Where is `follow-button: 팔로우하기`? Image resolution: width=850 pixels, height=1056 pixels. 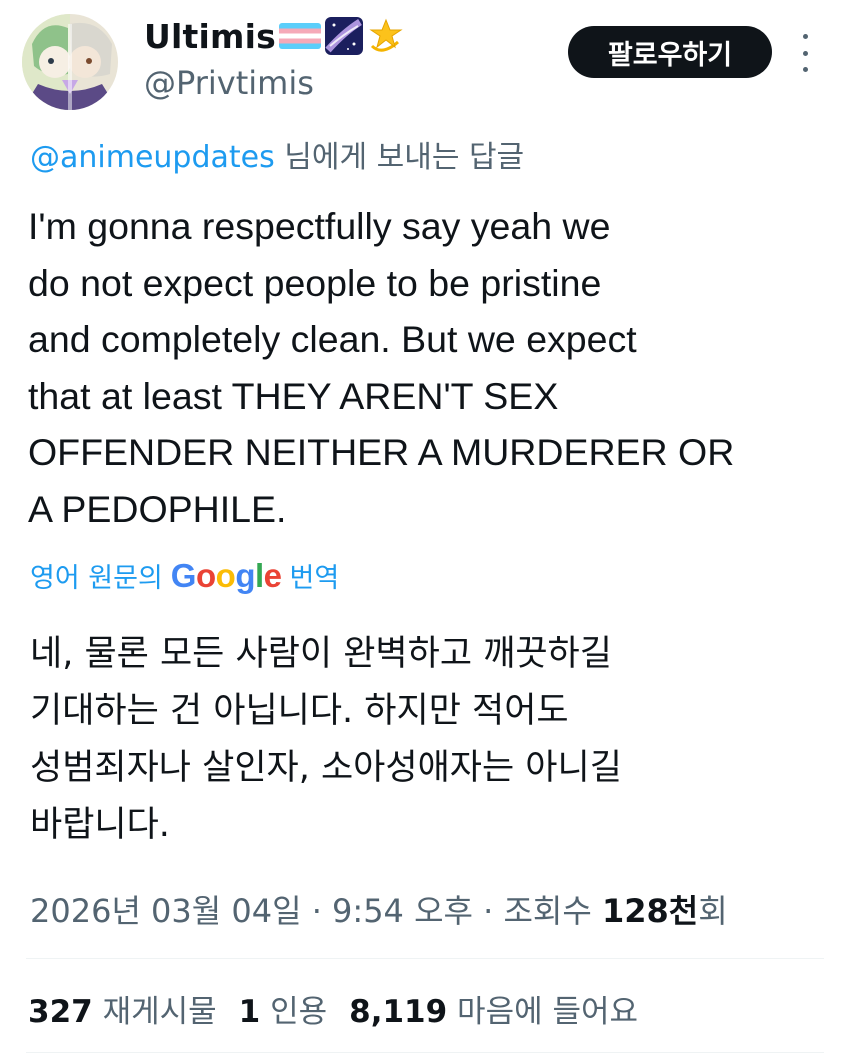 follow-button: 팔로우하기 is located at coordinates (670, 52).